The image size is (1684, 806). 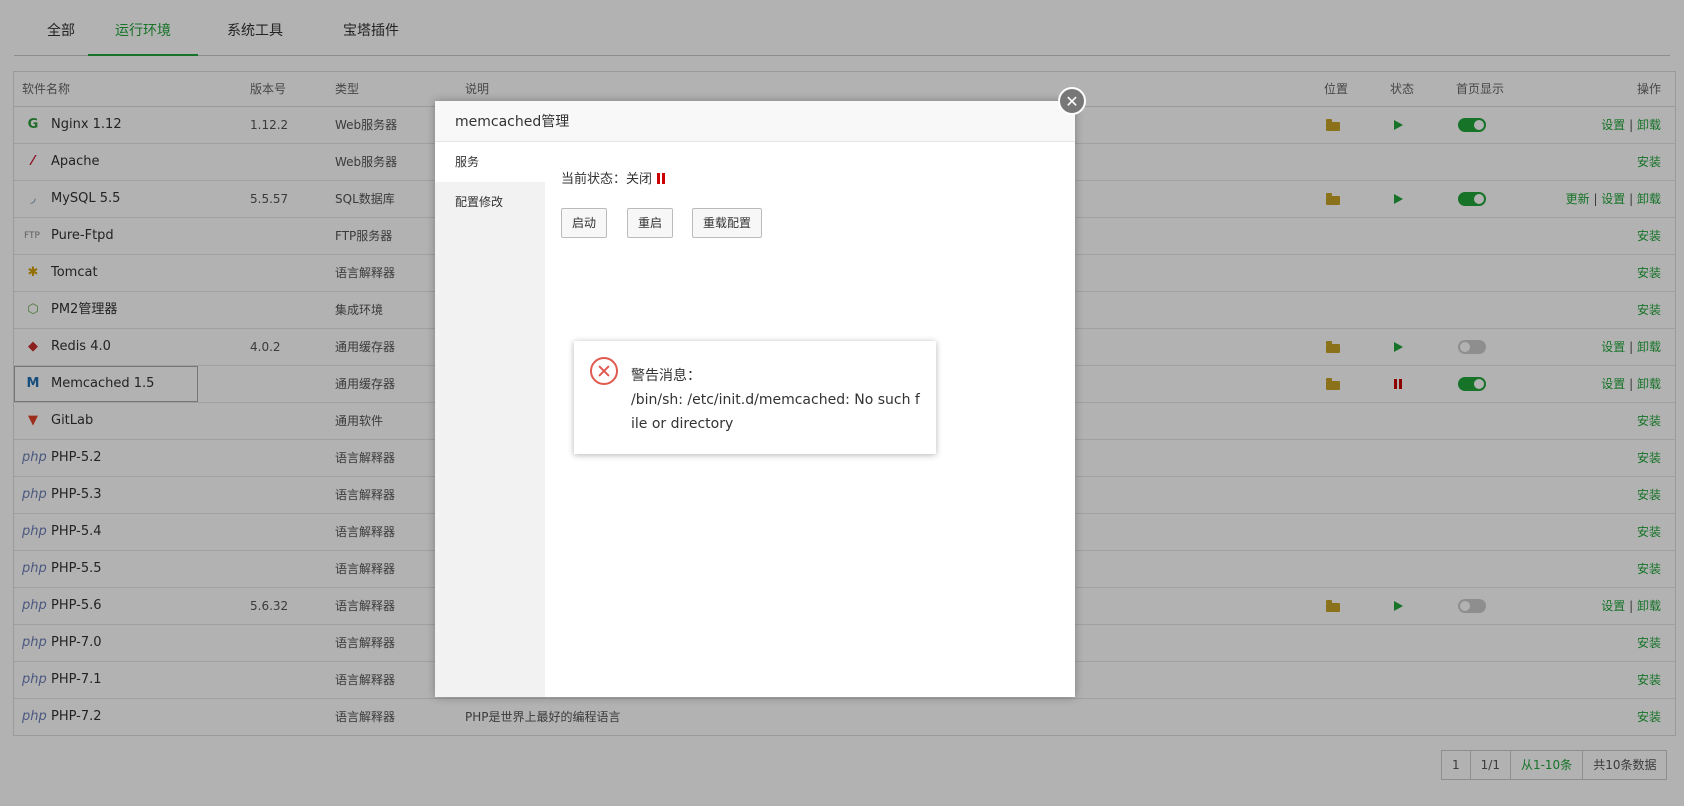 I want to click on restart-button: 重启, so click(x=650, y=223).